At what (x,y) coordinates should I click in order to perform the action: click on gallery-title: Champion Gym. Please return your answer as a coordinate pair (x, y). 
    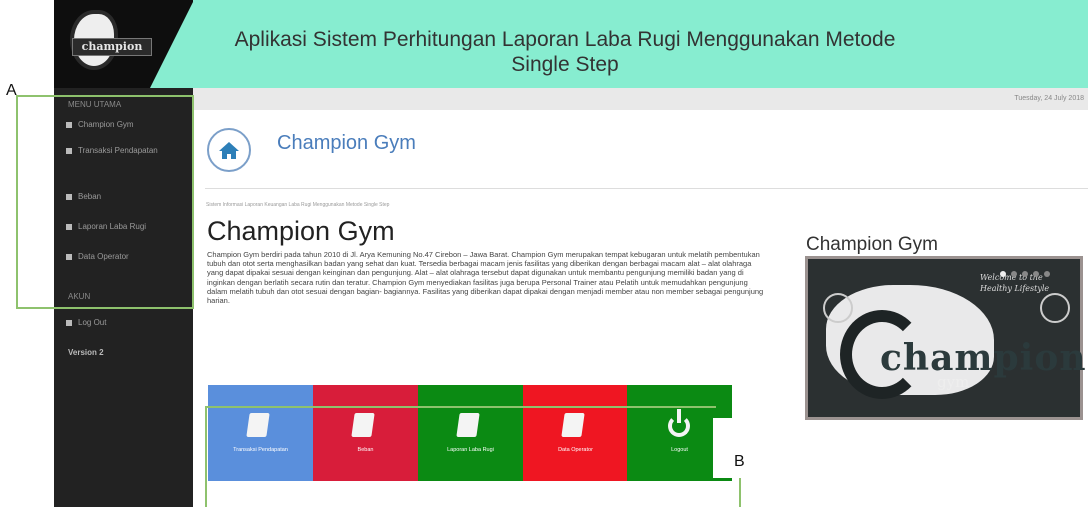
    Looking at the image, I should click on (872, 244).